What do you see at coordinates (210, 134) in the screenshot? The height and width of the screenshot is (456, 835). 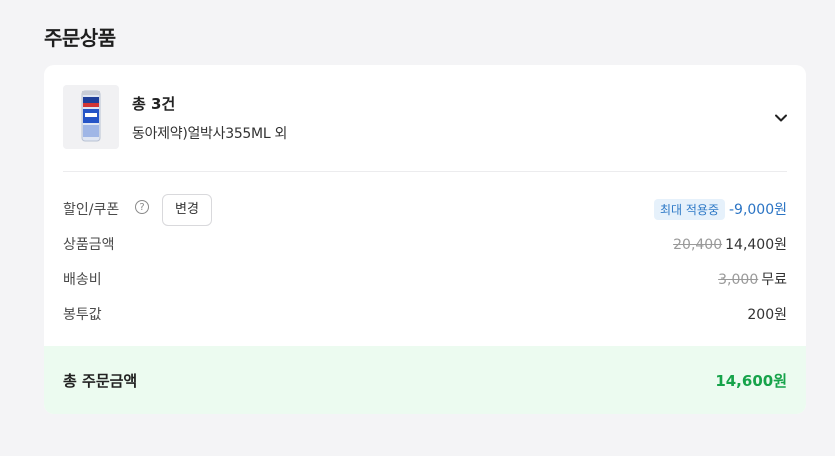 I see `product-name: 동아제약)얼박사355ML 외` at bounding box center [210, 134].